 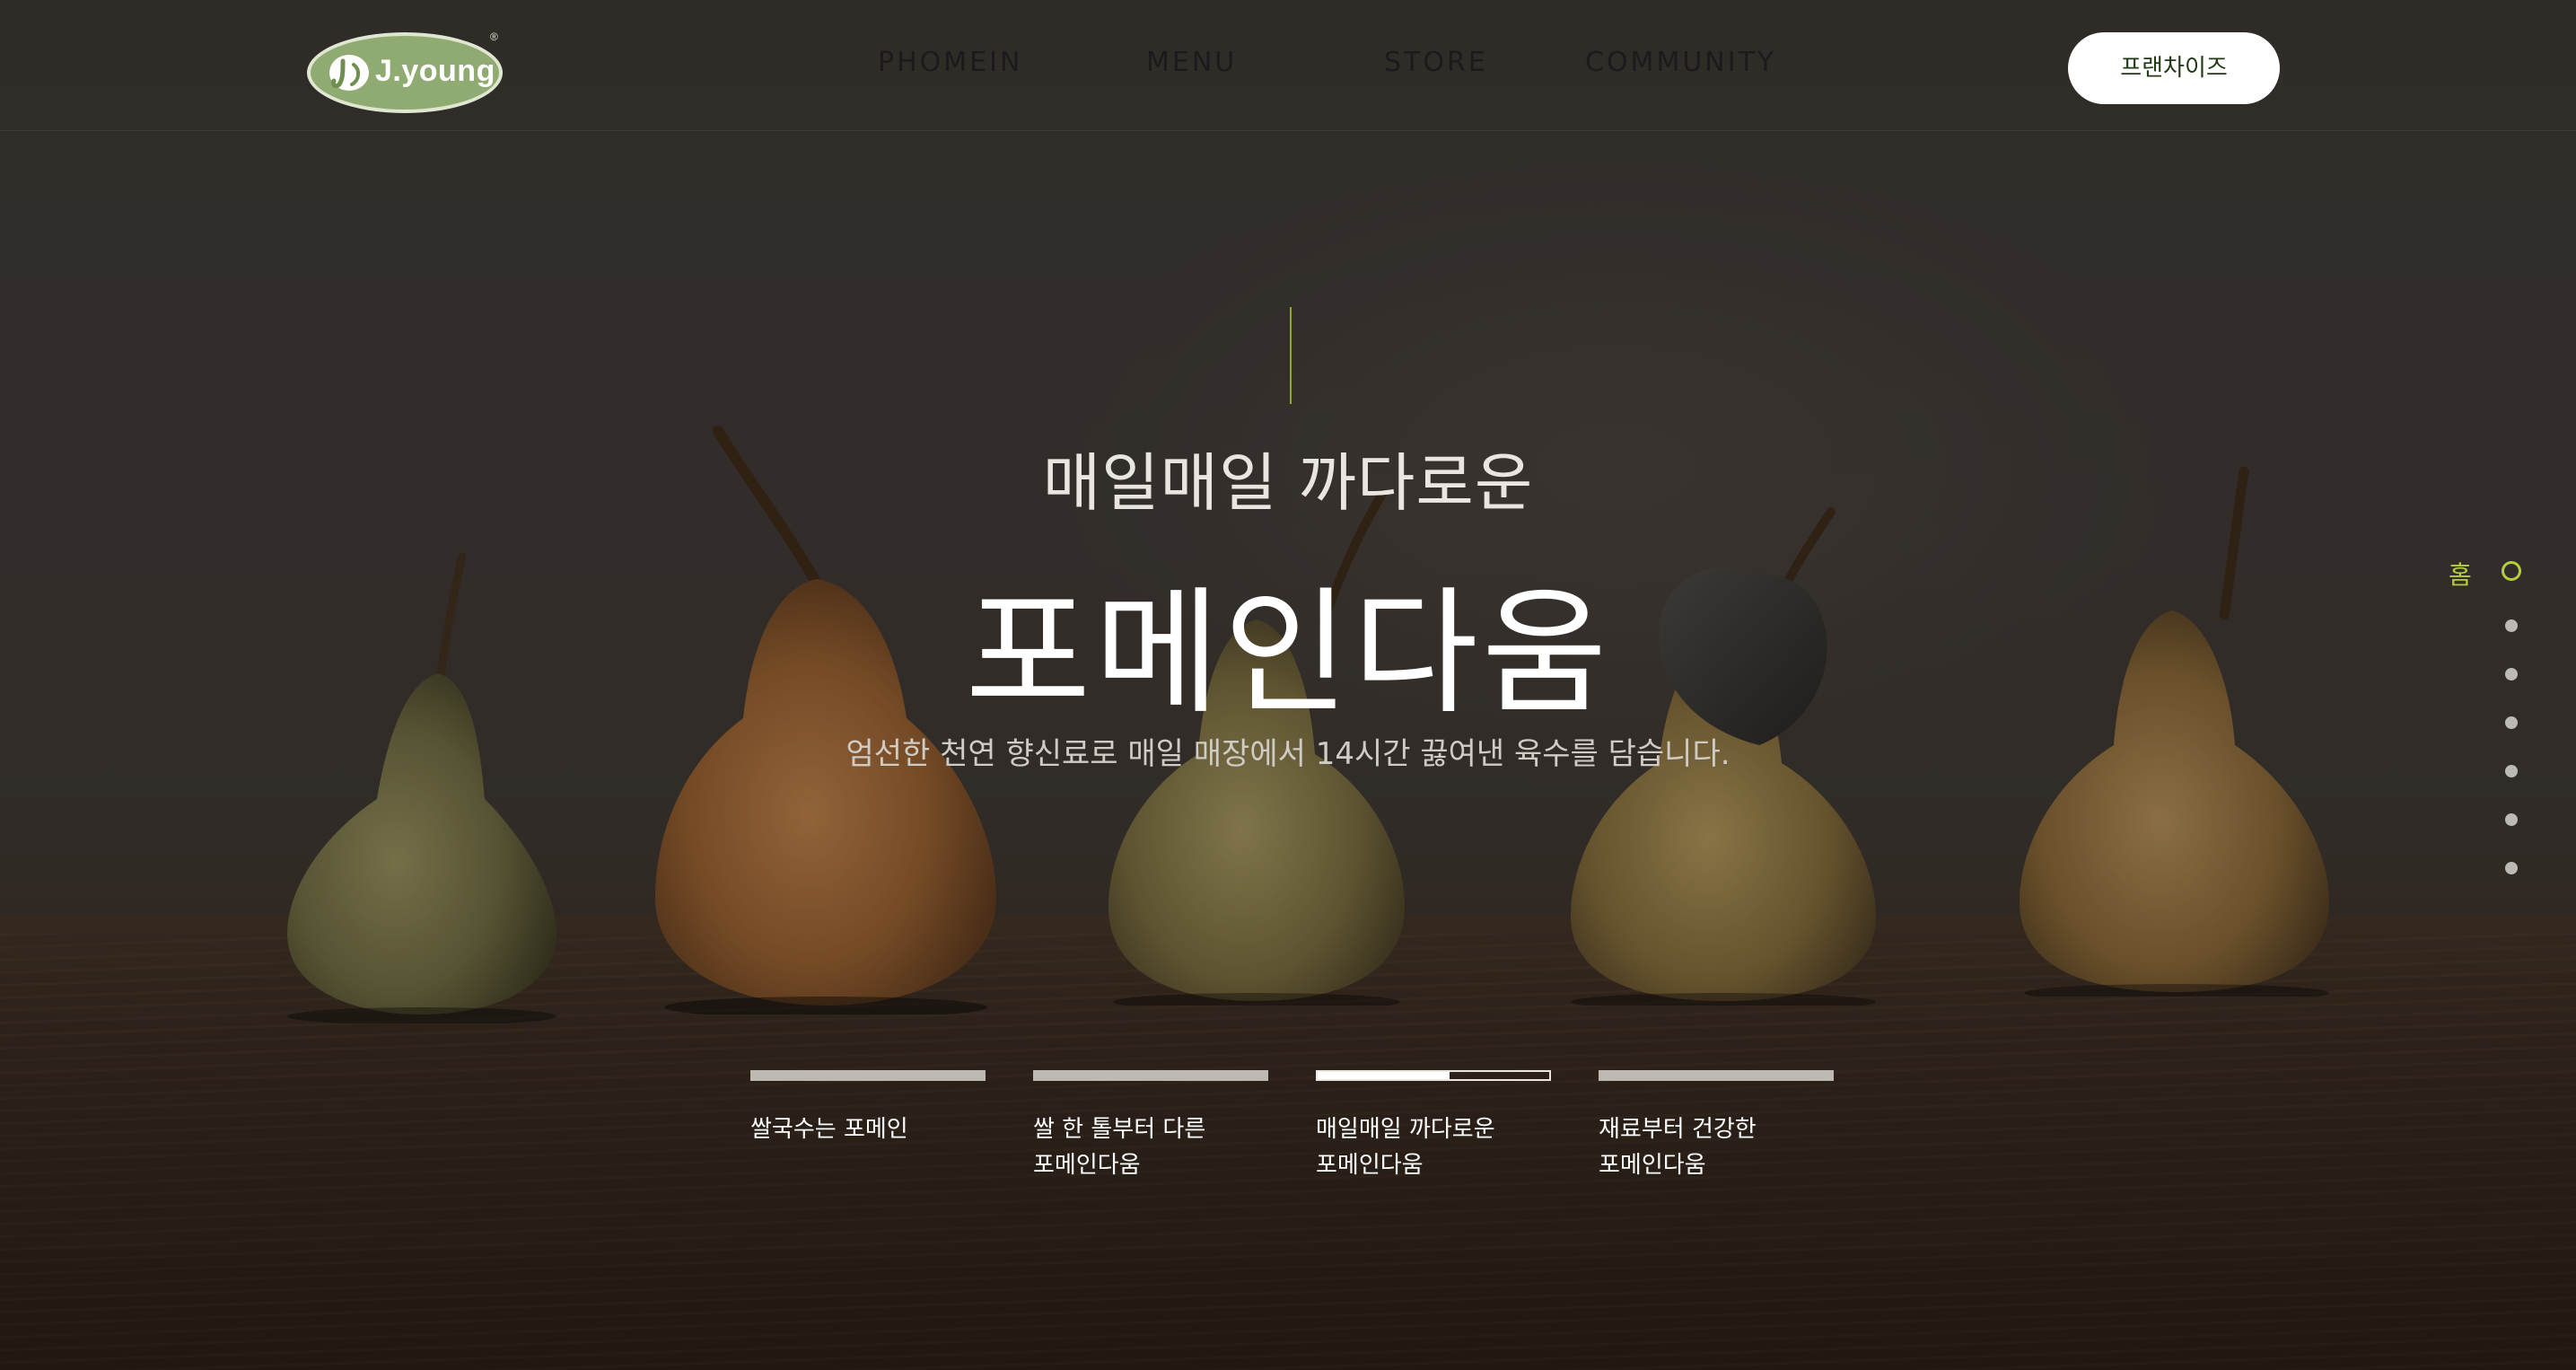 I want to click on slide-tab-label: 재료부터 건강한 포메인다움, so click(x=1678, y=1147).